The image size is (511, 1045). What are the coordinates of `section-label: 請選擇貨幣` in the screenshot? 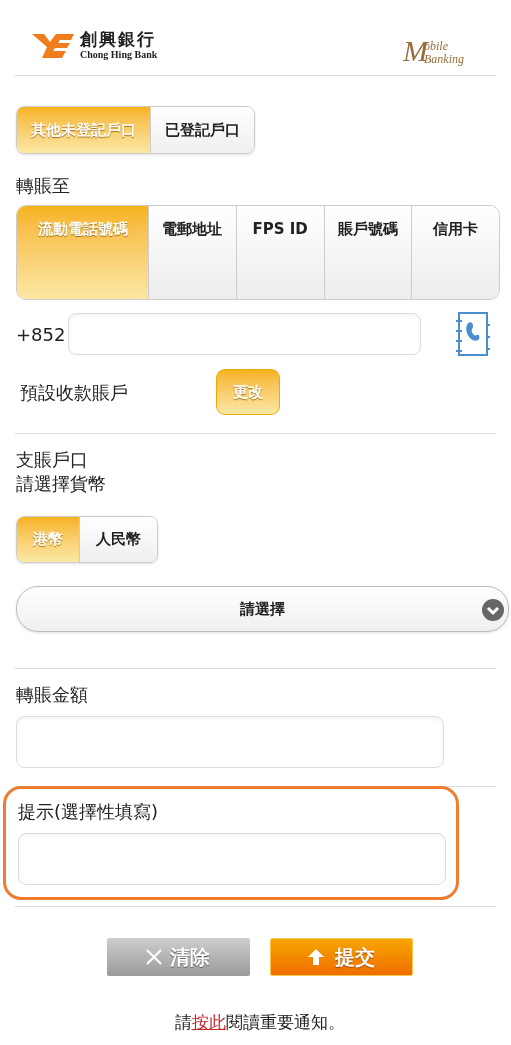 It's located at (61, 484).